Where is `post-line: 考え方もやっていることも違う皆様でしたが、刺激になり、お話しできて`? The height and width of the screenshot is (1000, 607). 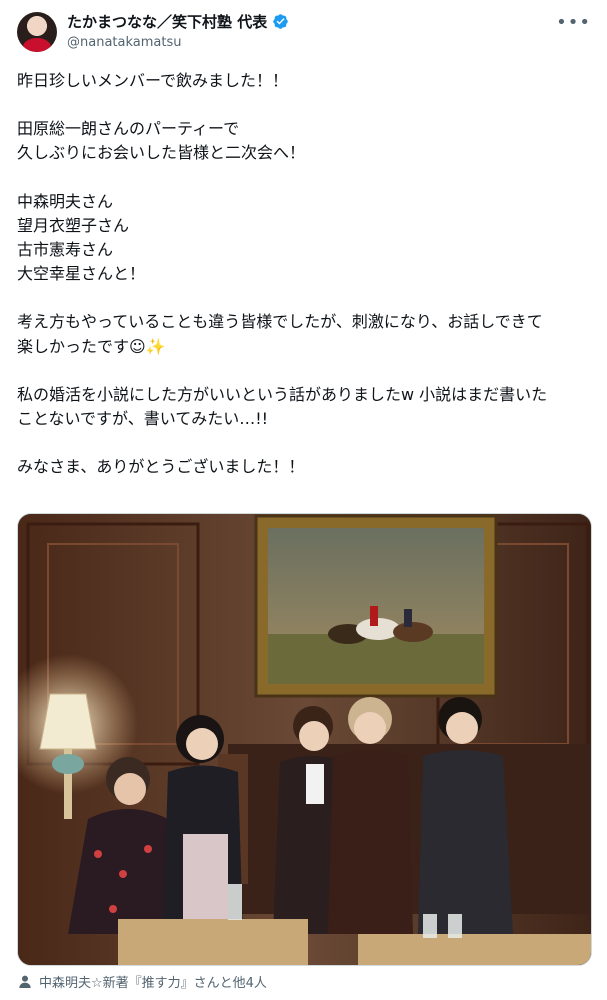
post-line: 考え方もやっていることも違う皆様でしたが、刺激になり、お話しできて is located at coordinates (280, 322).